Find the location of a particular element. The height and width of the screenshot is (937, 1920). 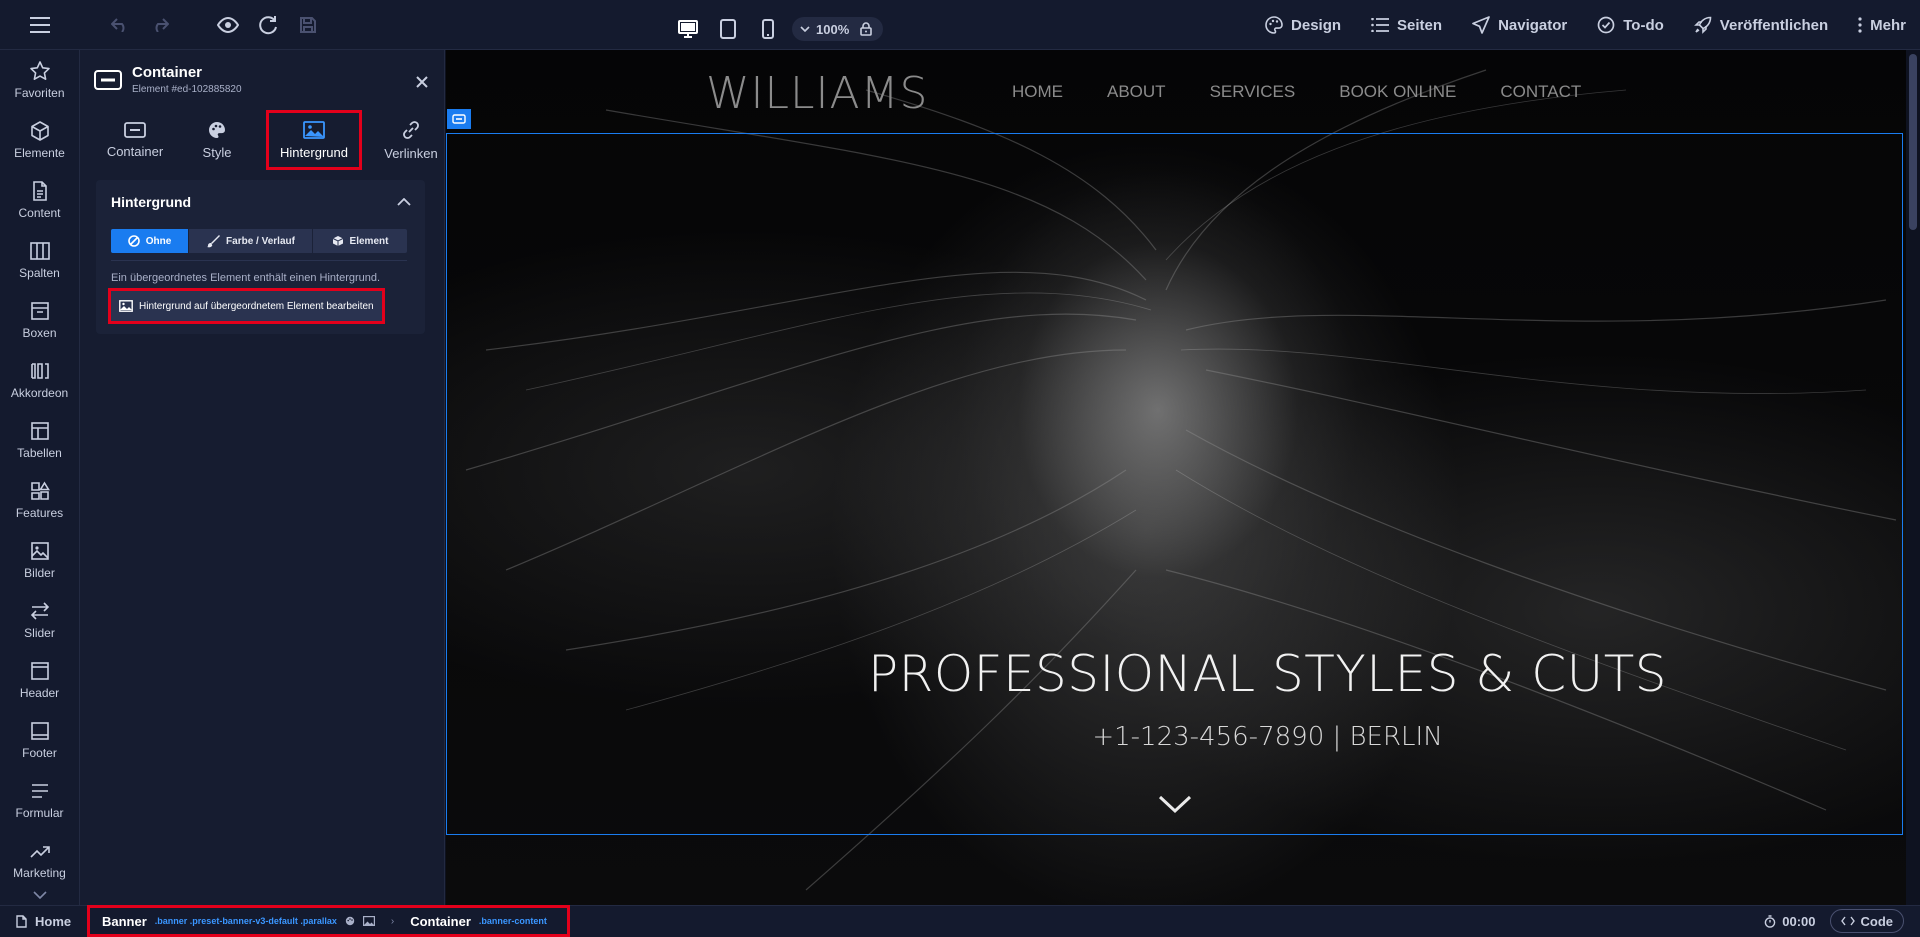

rail-scroll-down-icon is located at coordinates (40, 895).